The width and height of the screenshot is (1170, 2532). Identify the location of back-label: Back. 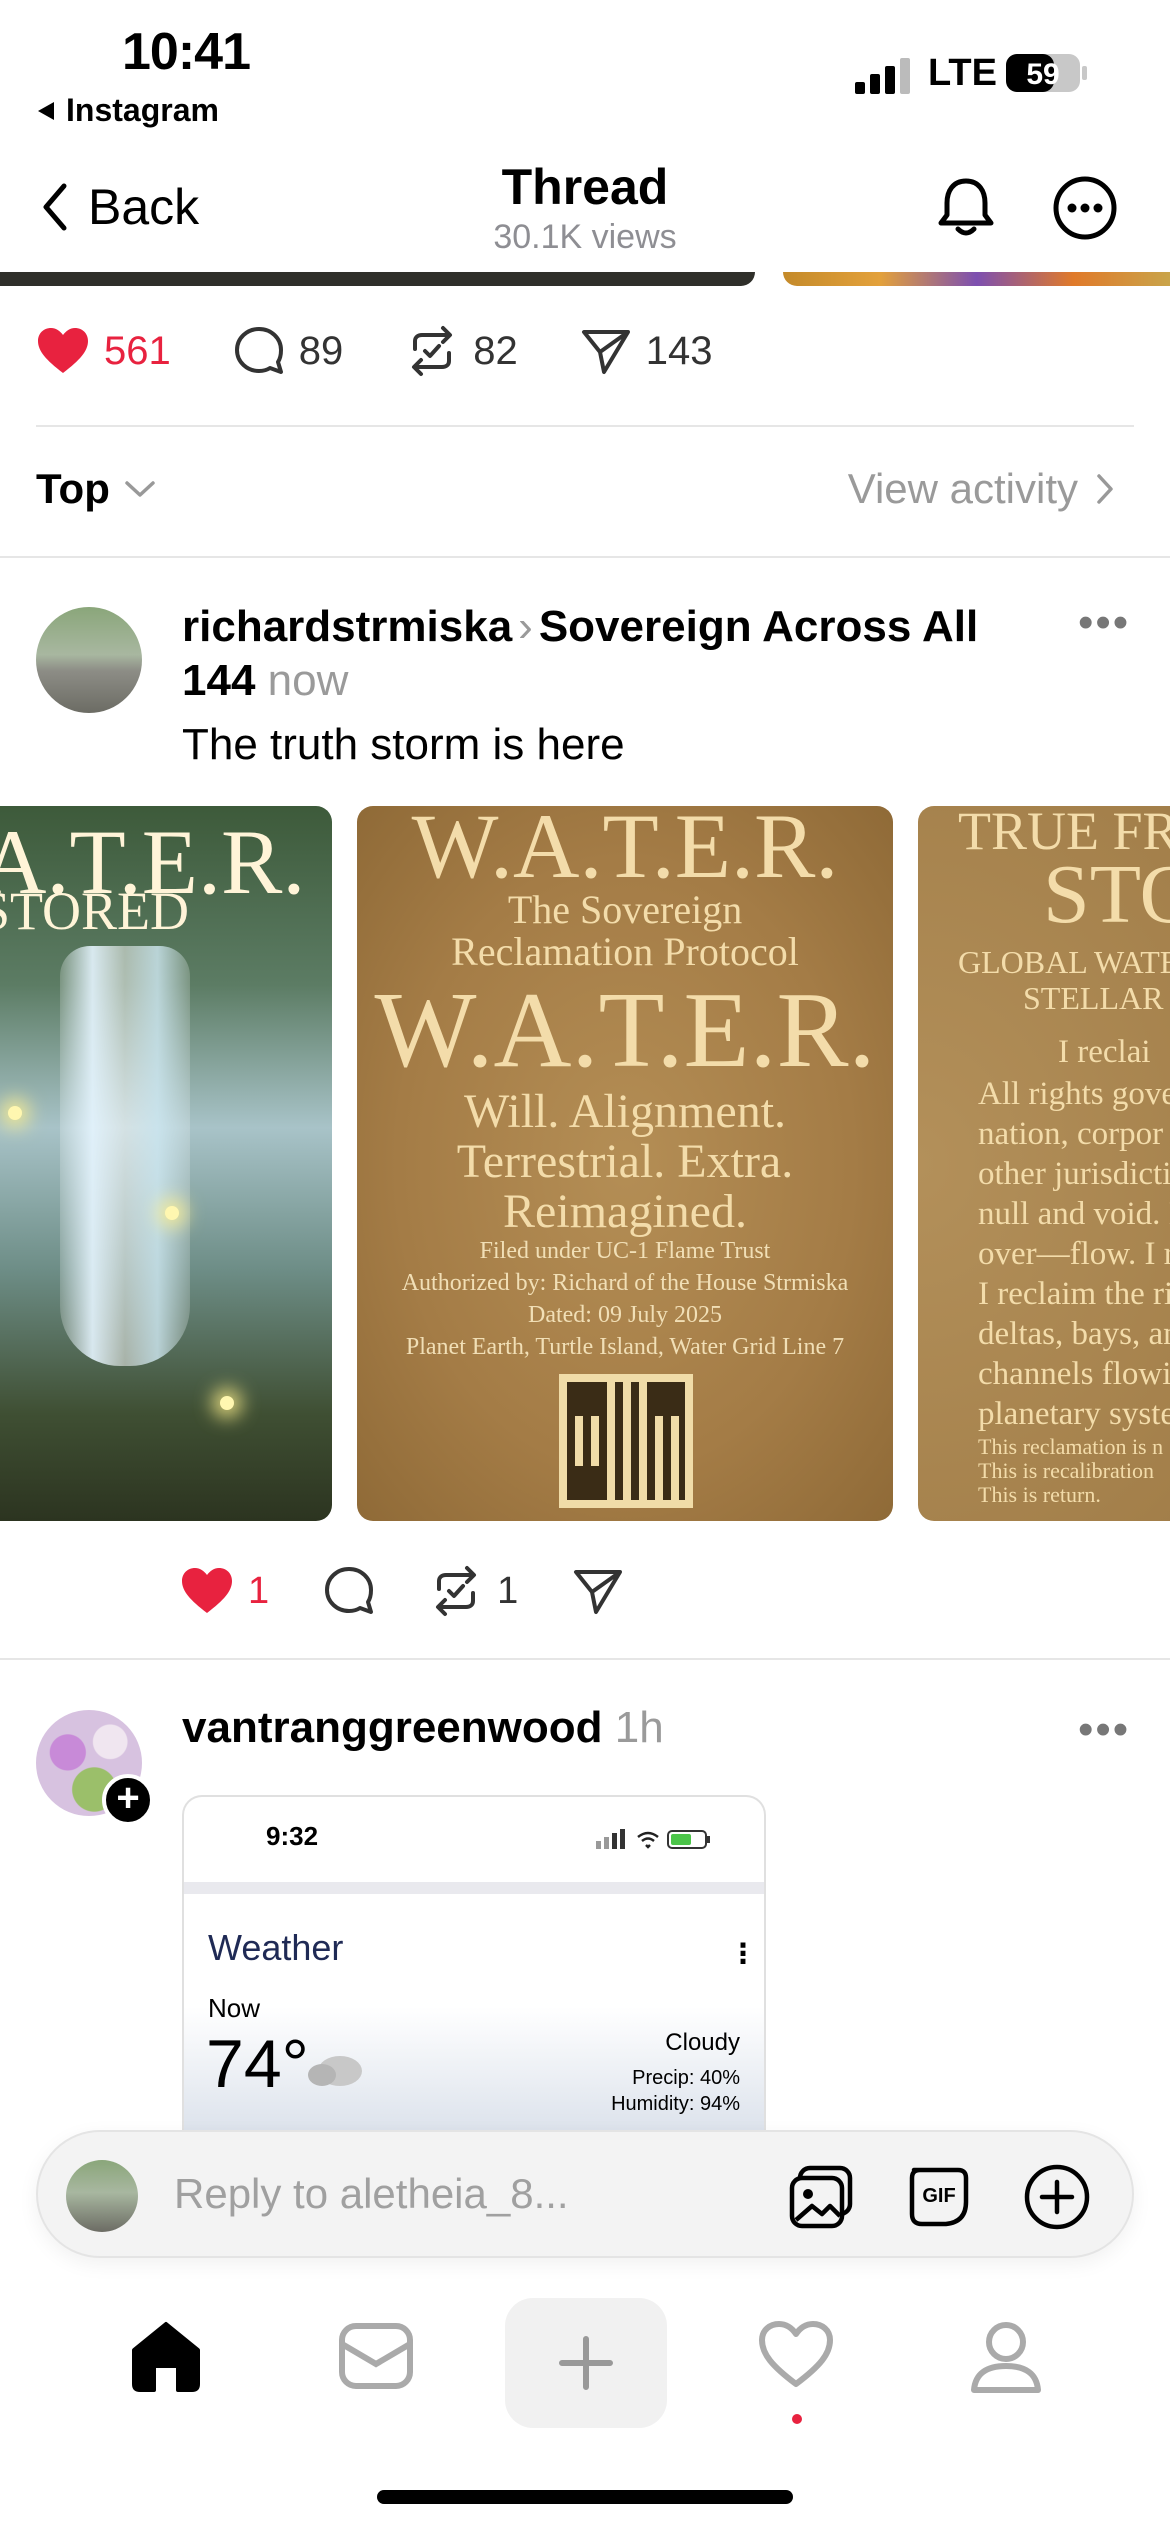
(144, 207).